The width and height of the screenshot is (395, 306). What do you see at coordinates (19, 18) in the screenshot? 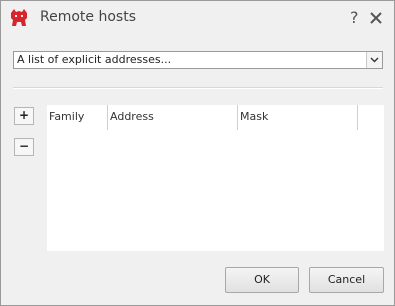
I see `bullguard-dog-icon` at bounding box center [19, 18].